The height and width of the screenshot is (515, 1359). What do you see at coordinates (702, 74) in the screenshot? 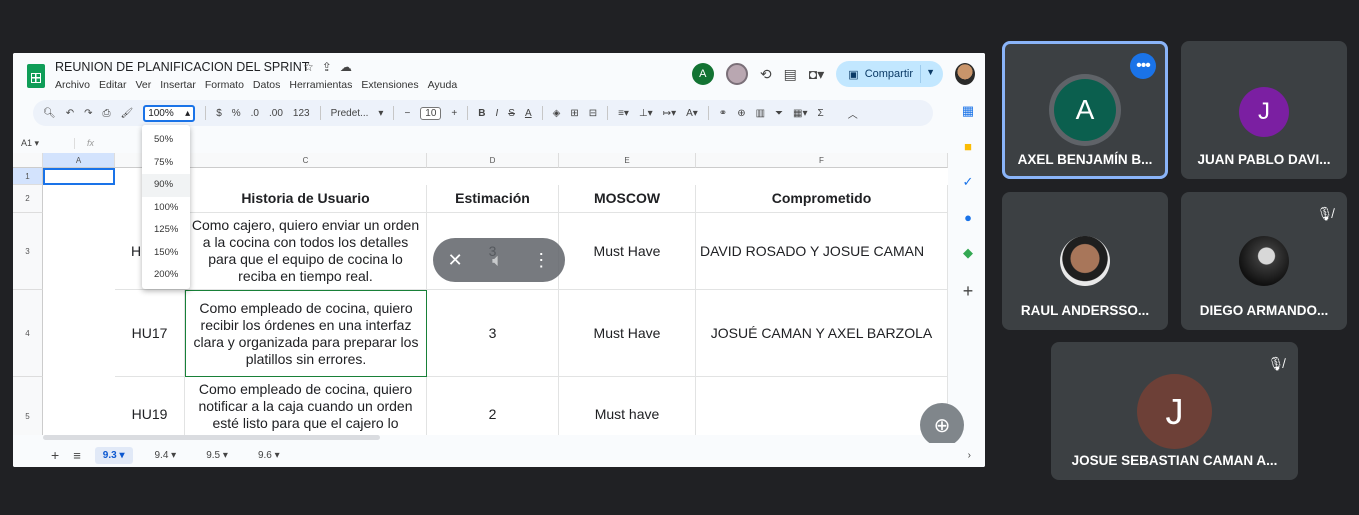
I see `collaborator-avatar: A` at bounding box center [702, 74].